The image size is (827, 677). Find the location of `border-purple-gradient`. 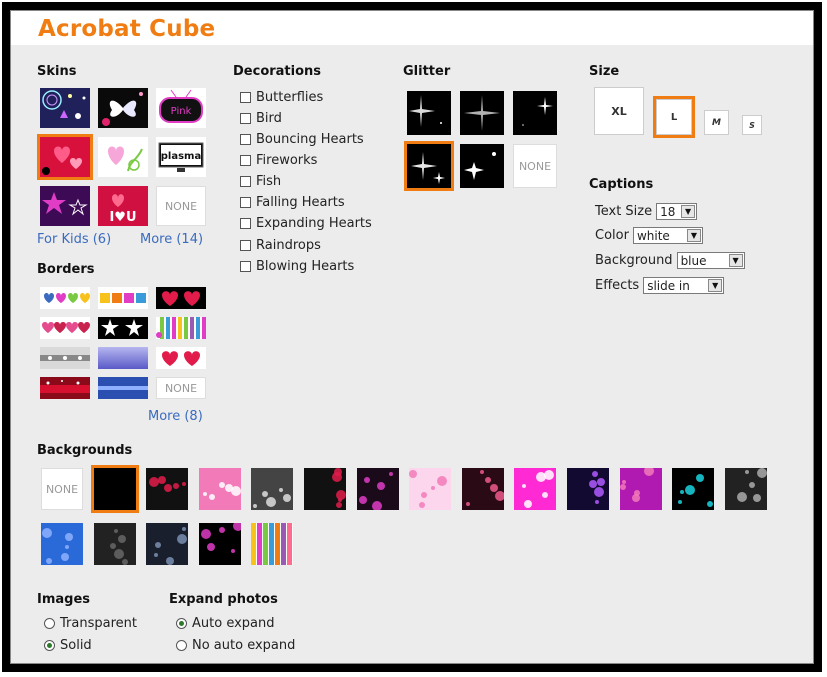

border-purple-gradient is located at coordinates (123, 358).